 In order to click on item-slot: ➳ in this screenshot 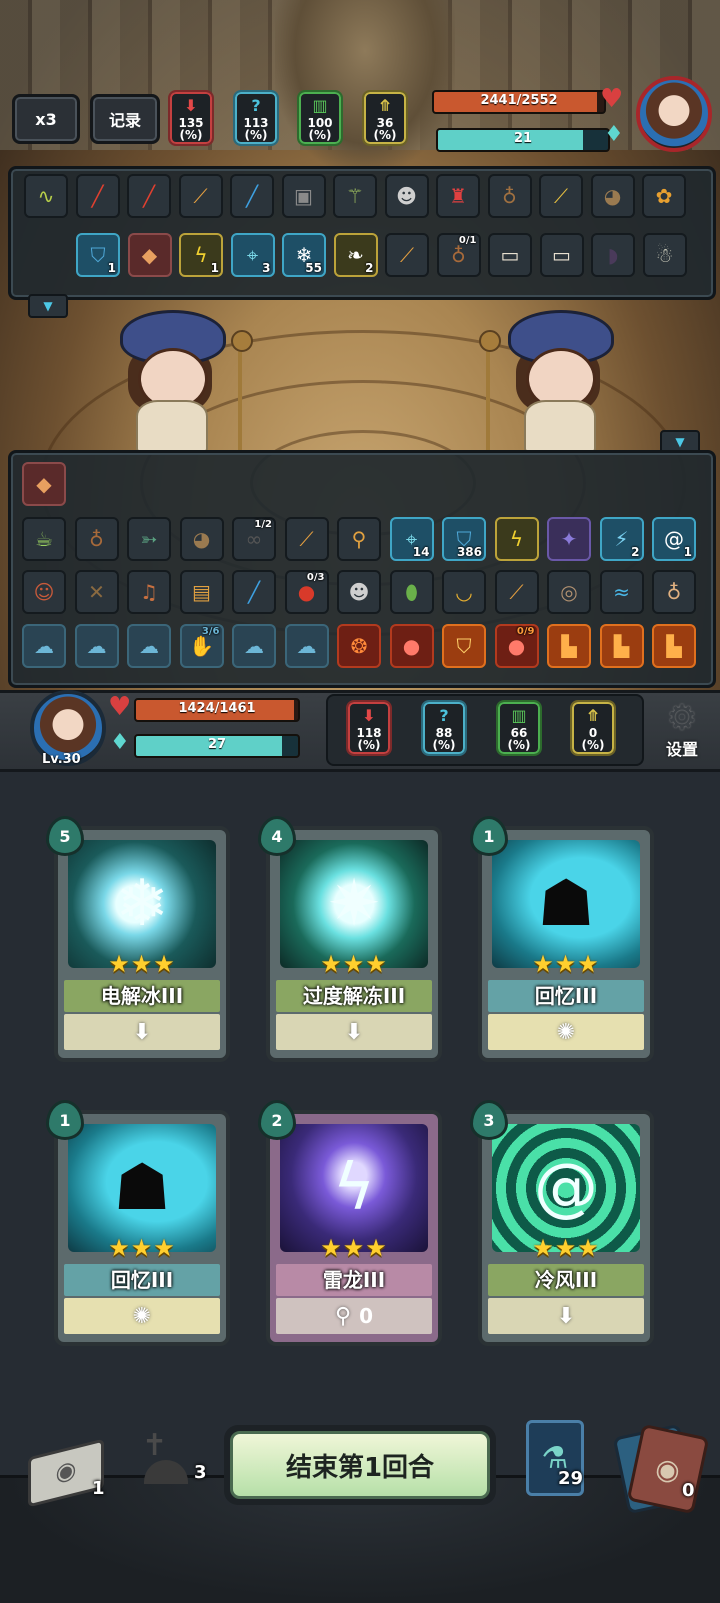, I will do `click(149, 539)`.